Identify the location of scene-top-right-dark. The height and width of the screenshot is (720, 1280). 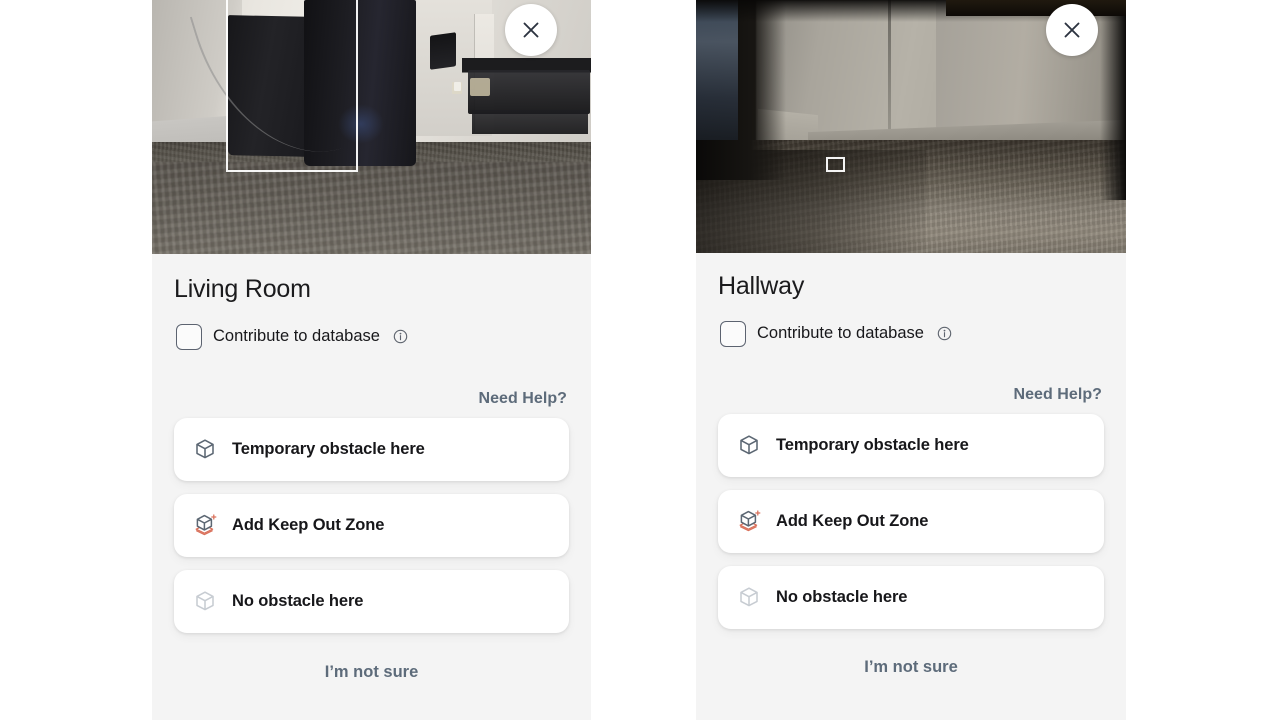
(1036, 8).